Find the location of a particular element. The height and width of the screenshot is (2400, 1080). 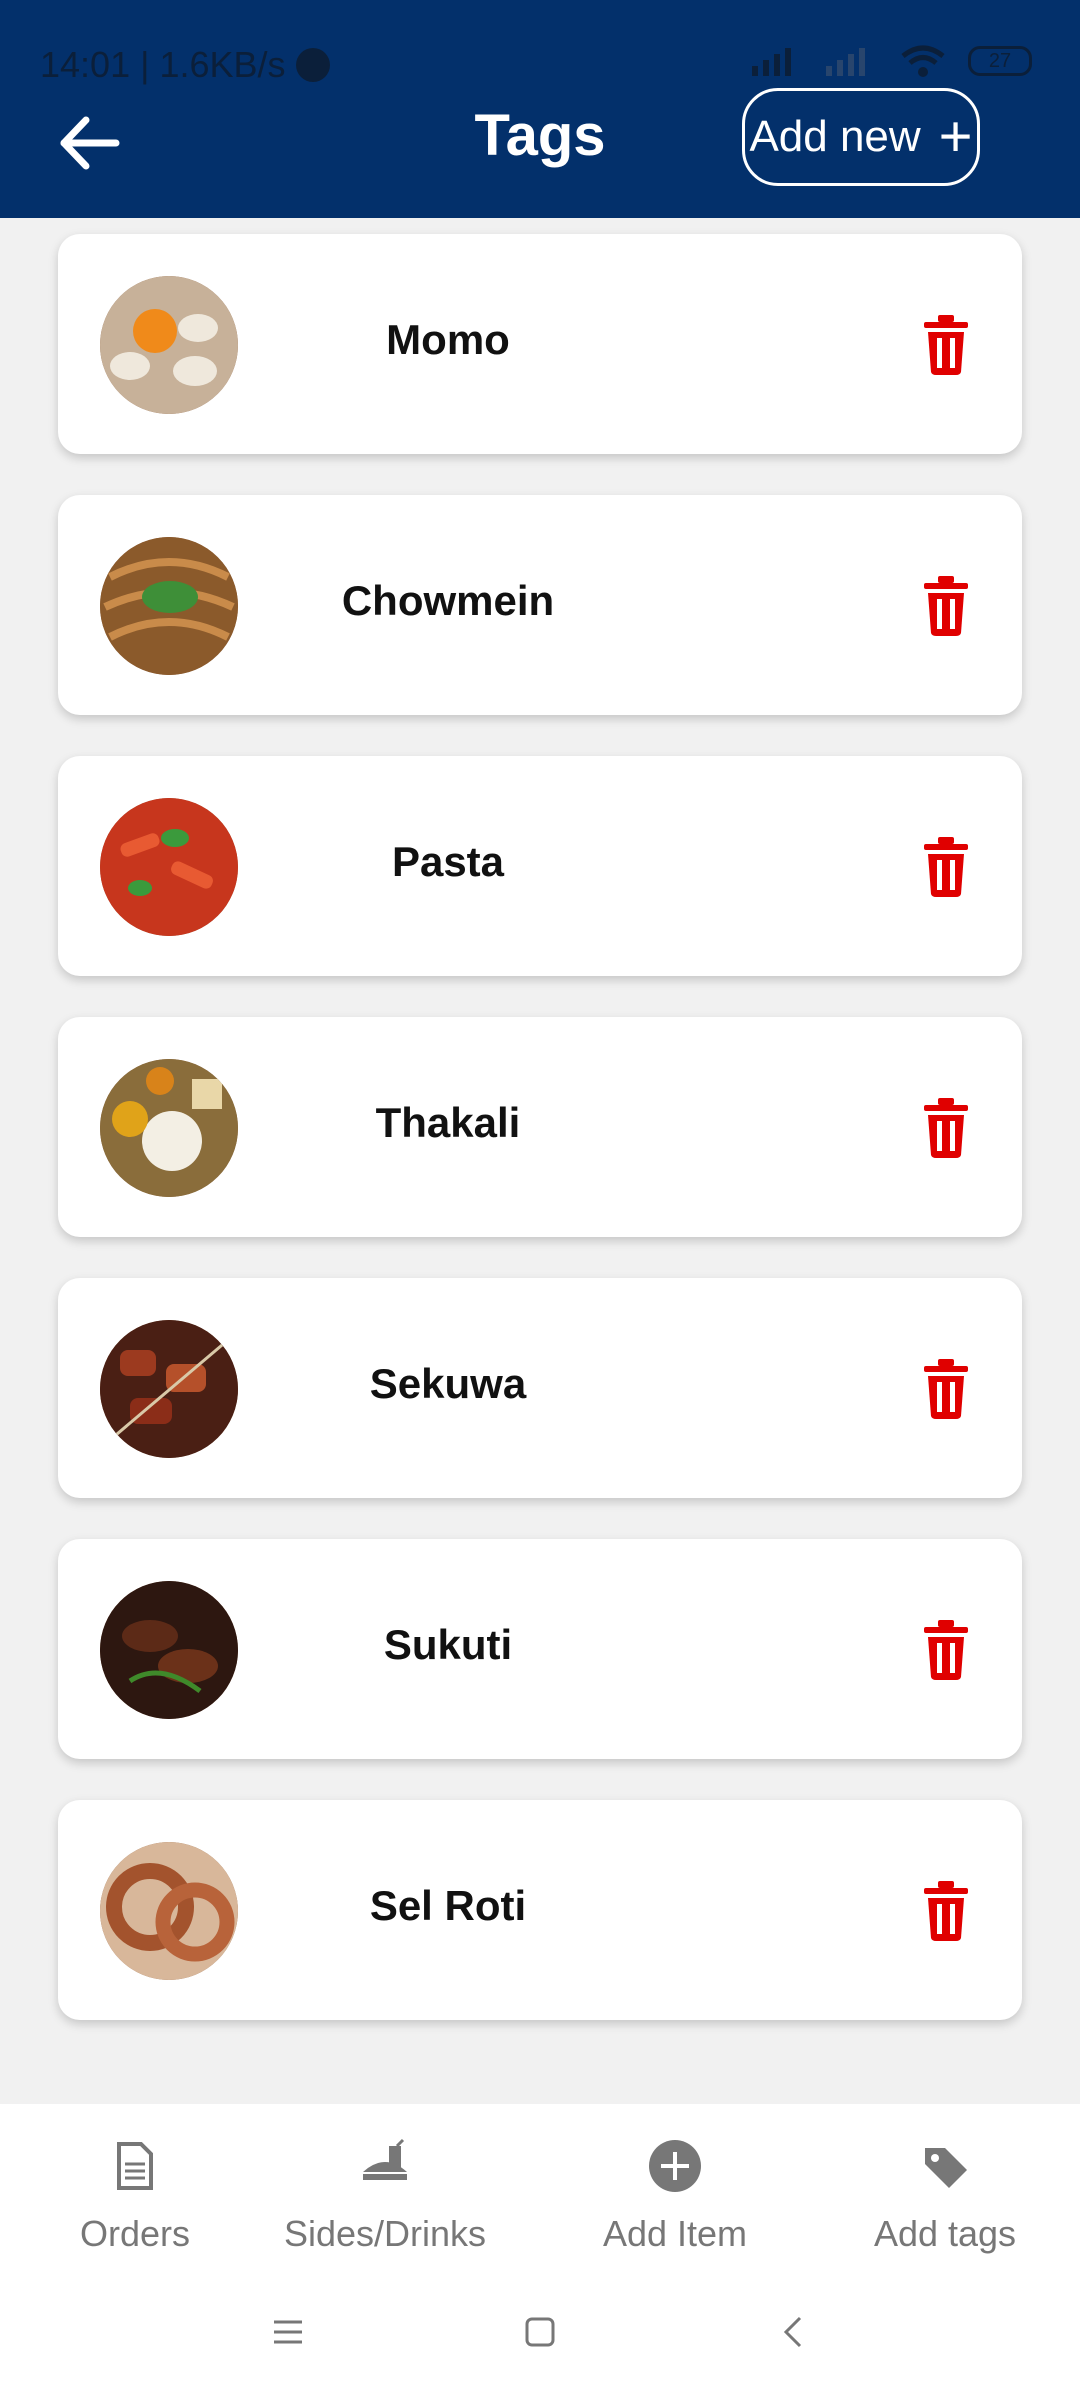

tag-image-thakali is located at coordinates (169, 1128).